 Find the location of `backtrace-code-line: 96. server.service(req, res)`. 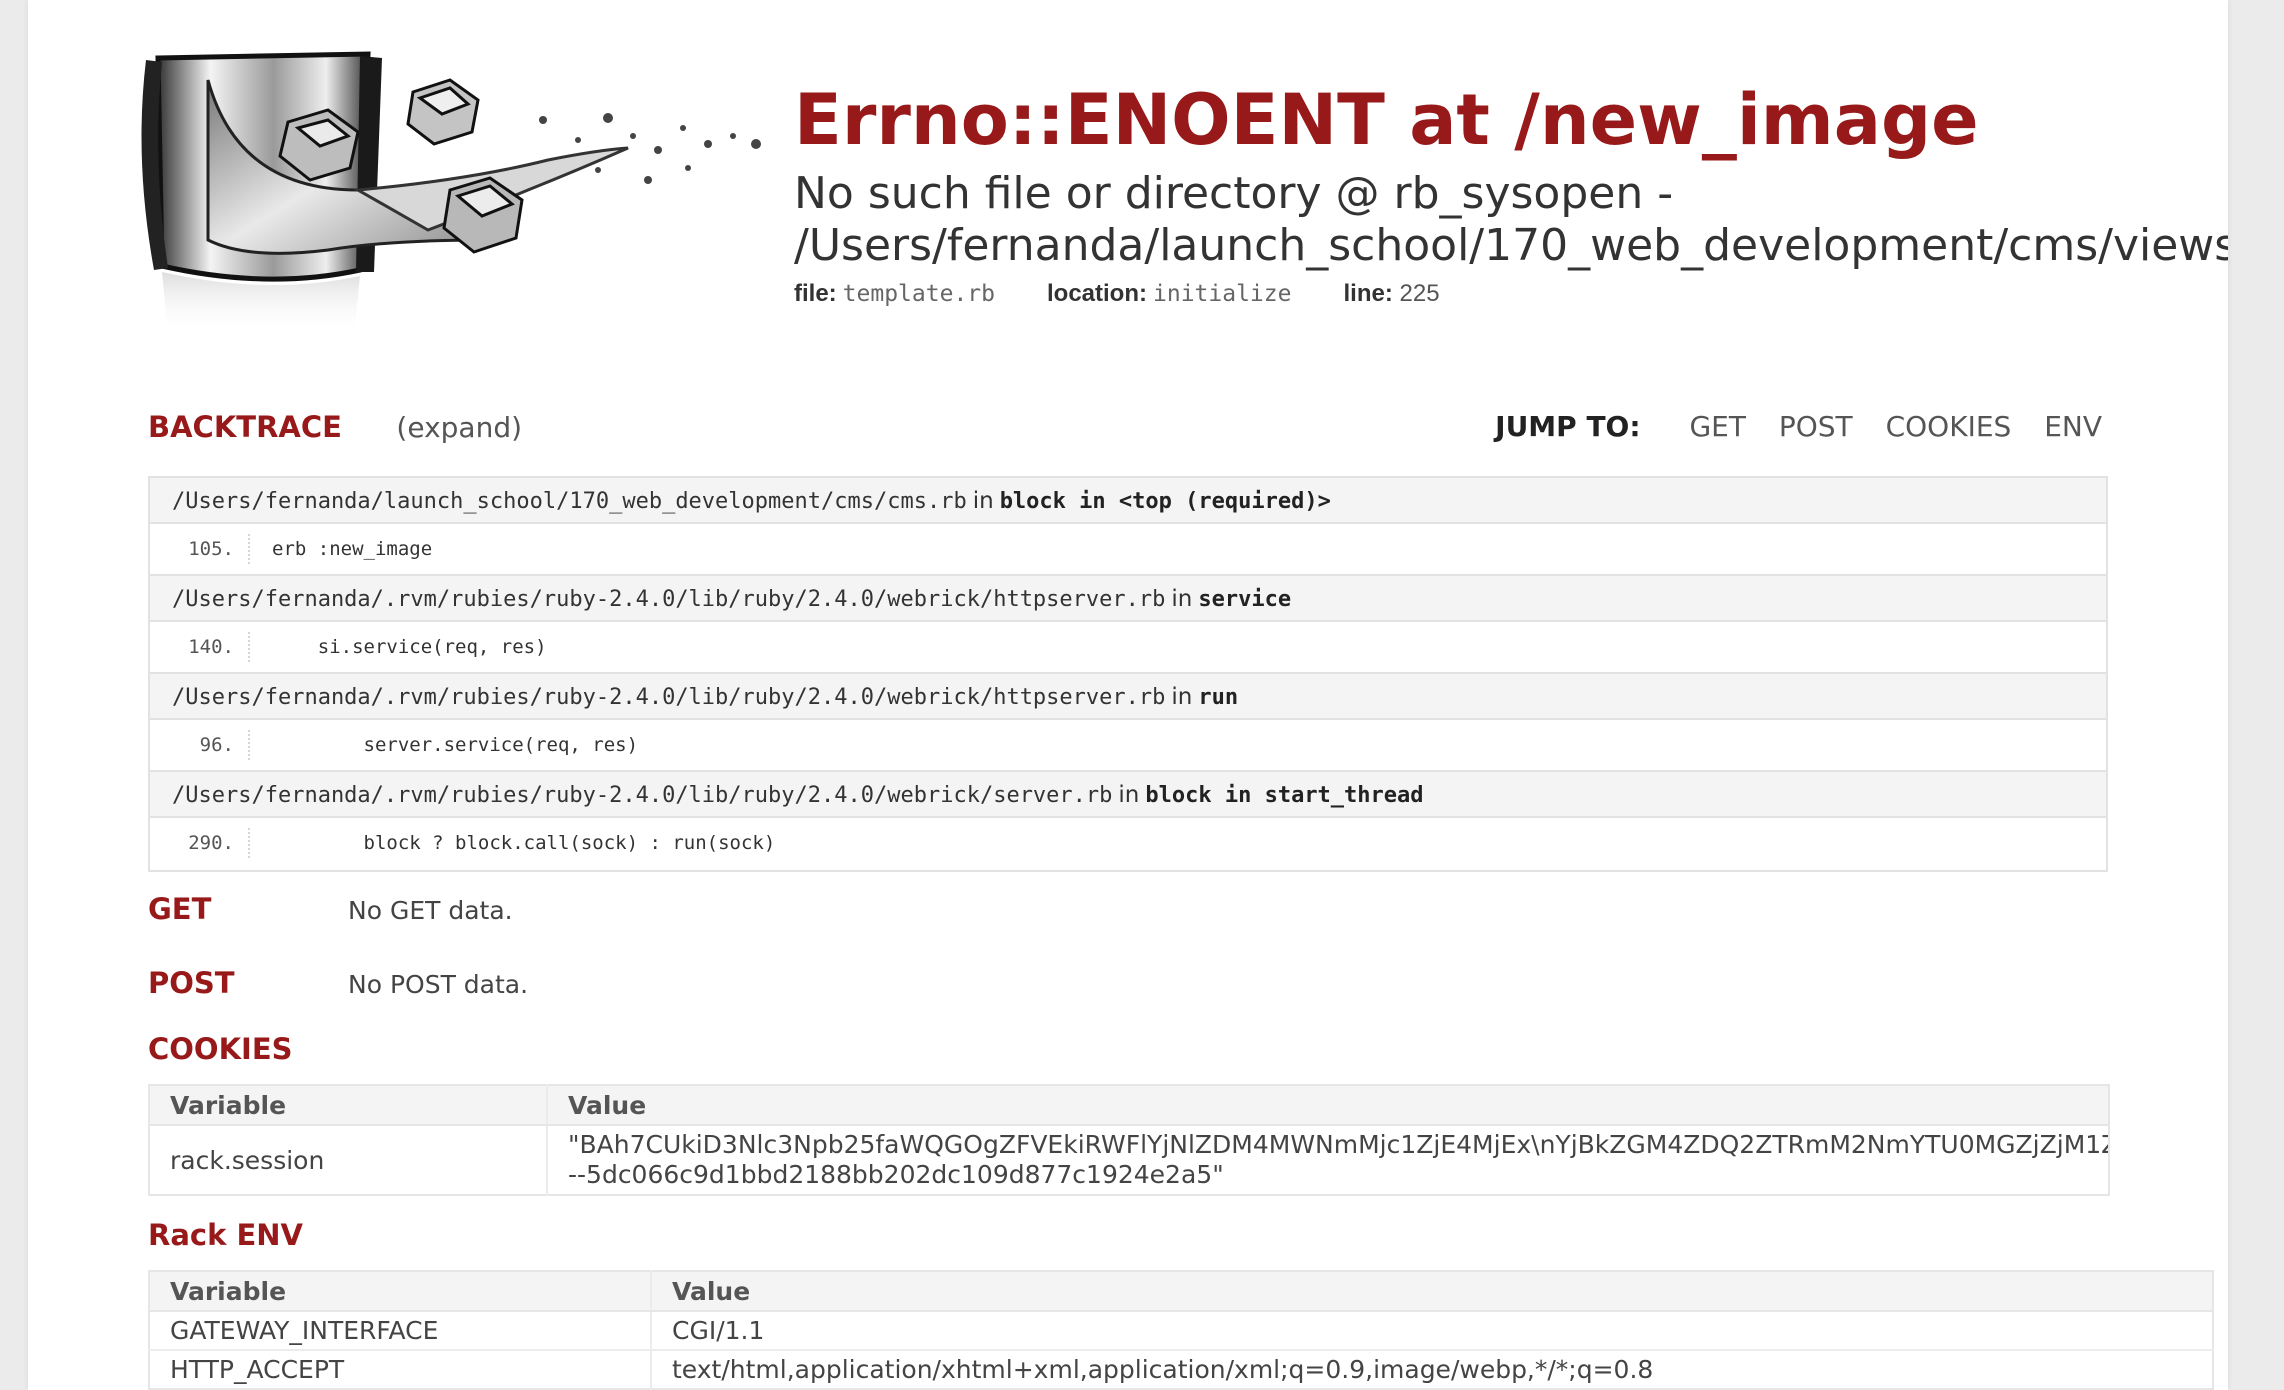

backtrace-code-line: 96. server.service(req, res) is located at coordinates (1128, 746).